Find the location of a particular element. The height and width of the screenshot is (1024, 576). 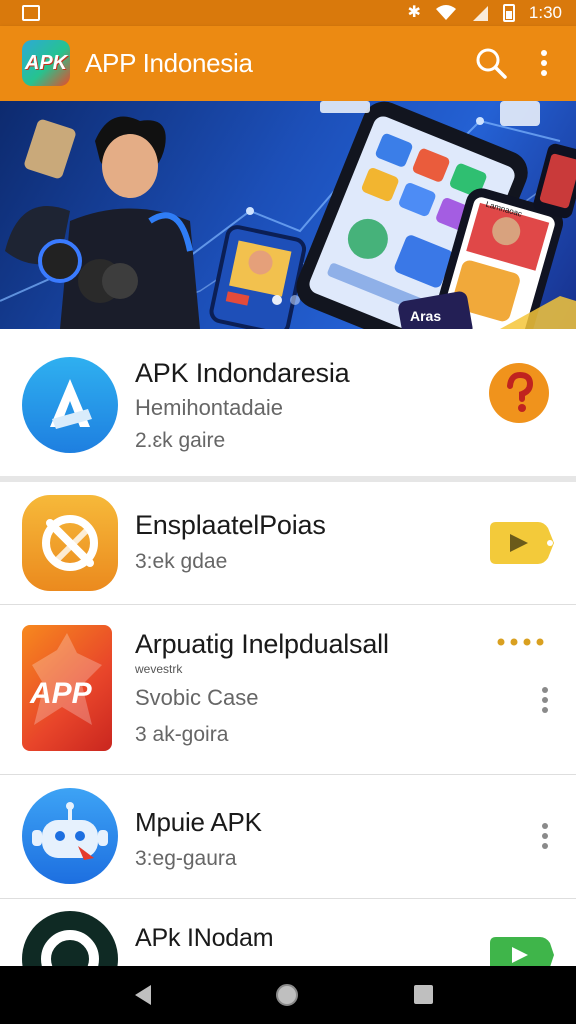

app-title: Mpuie APK is located at coordinates (198, 822).